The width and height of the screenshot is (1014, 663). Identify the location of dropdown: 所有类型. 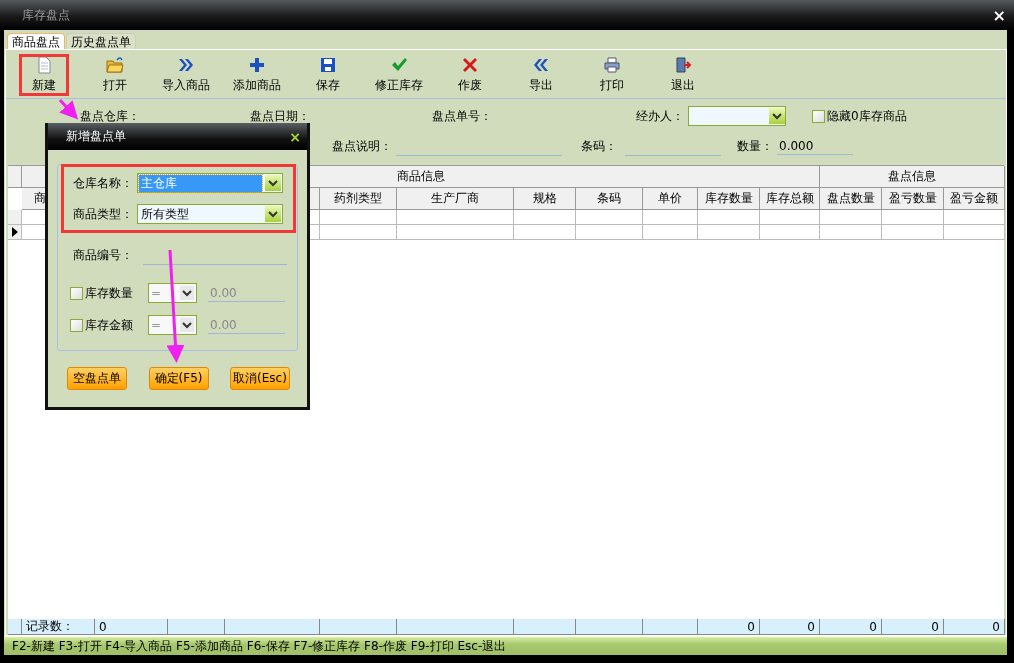
(210, 214).